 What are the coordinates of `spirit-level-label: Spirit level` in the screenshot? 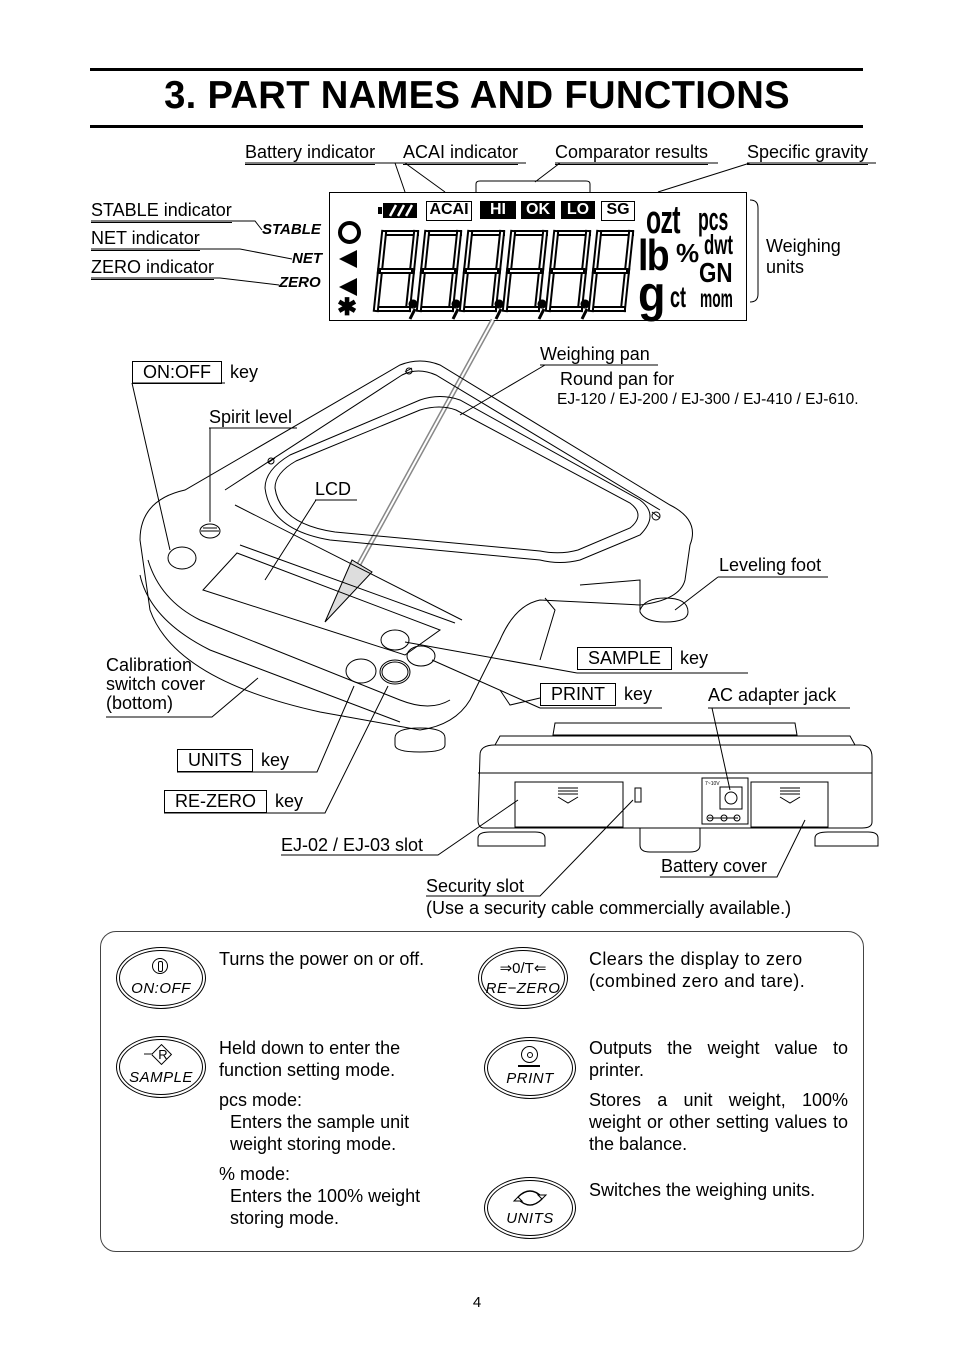 It's located at (251, 417).